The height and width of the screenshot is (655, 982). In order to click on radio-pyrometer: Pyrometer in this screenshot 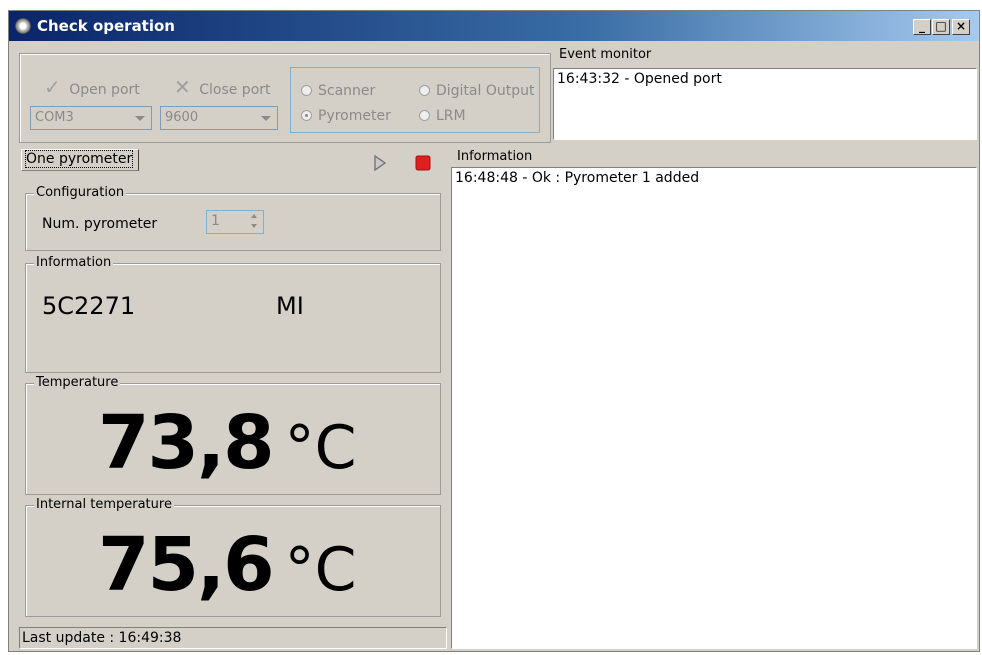, I will do `click(346, 116)`.